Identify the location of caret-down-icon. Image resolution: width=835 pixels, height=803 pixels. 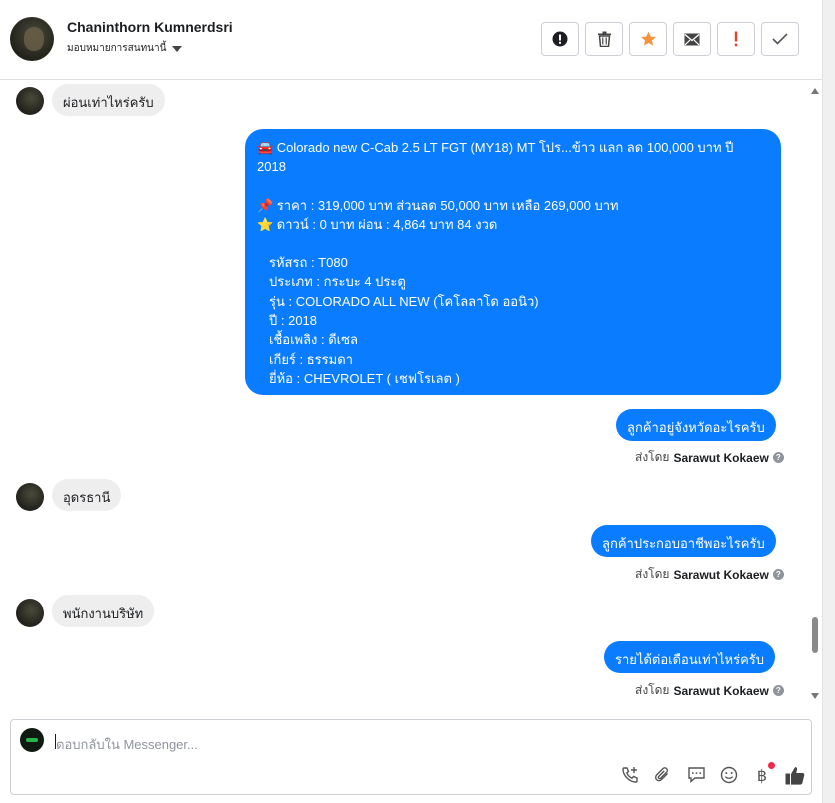
(177, 48).